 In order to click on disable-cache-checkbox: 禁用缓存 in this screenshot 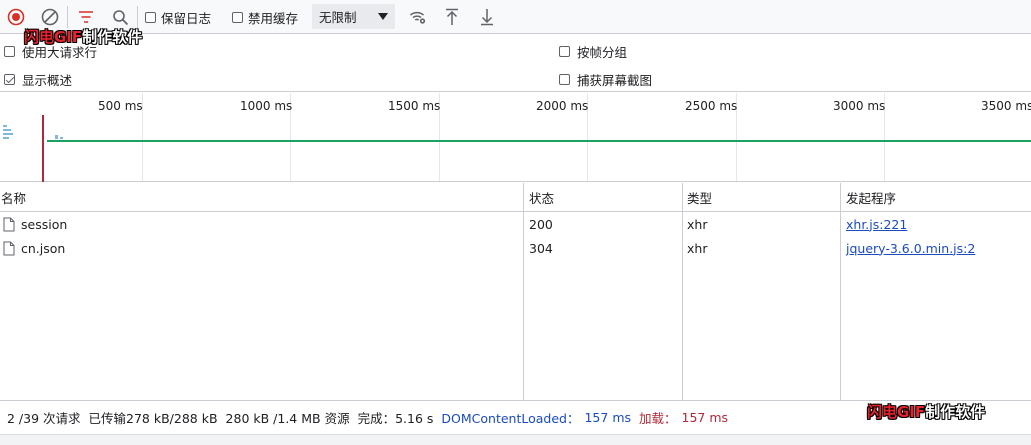, I will do `click(265, 17)`.